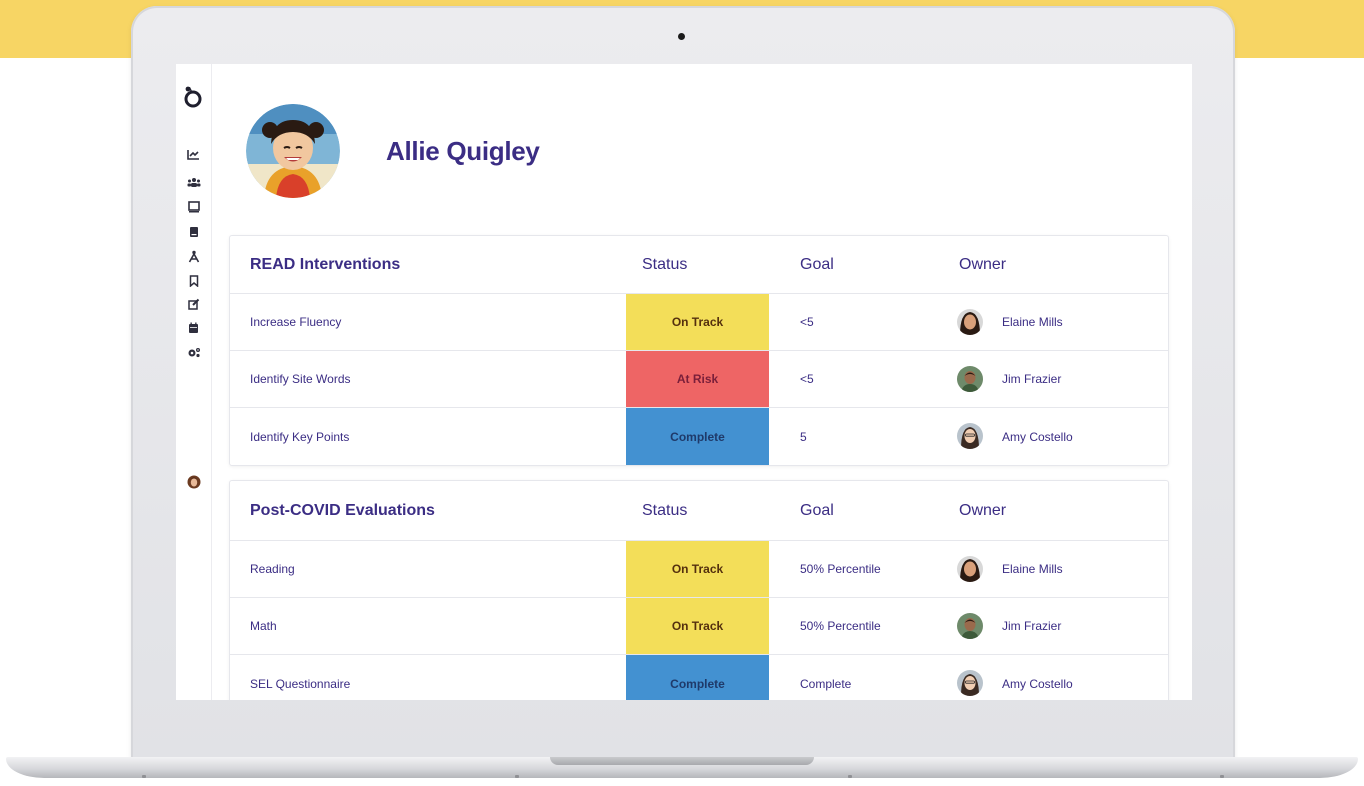  What do you see at coordinates (699, 264) in the screenshot?
I see `table-header: READ Interventions Status Goal Owner` at bounding box center [699, 264].